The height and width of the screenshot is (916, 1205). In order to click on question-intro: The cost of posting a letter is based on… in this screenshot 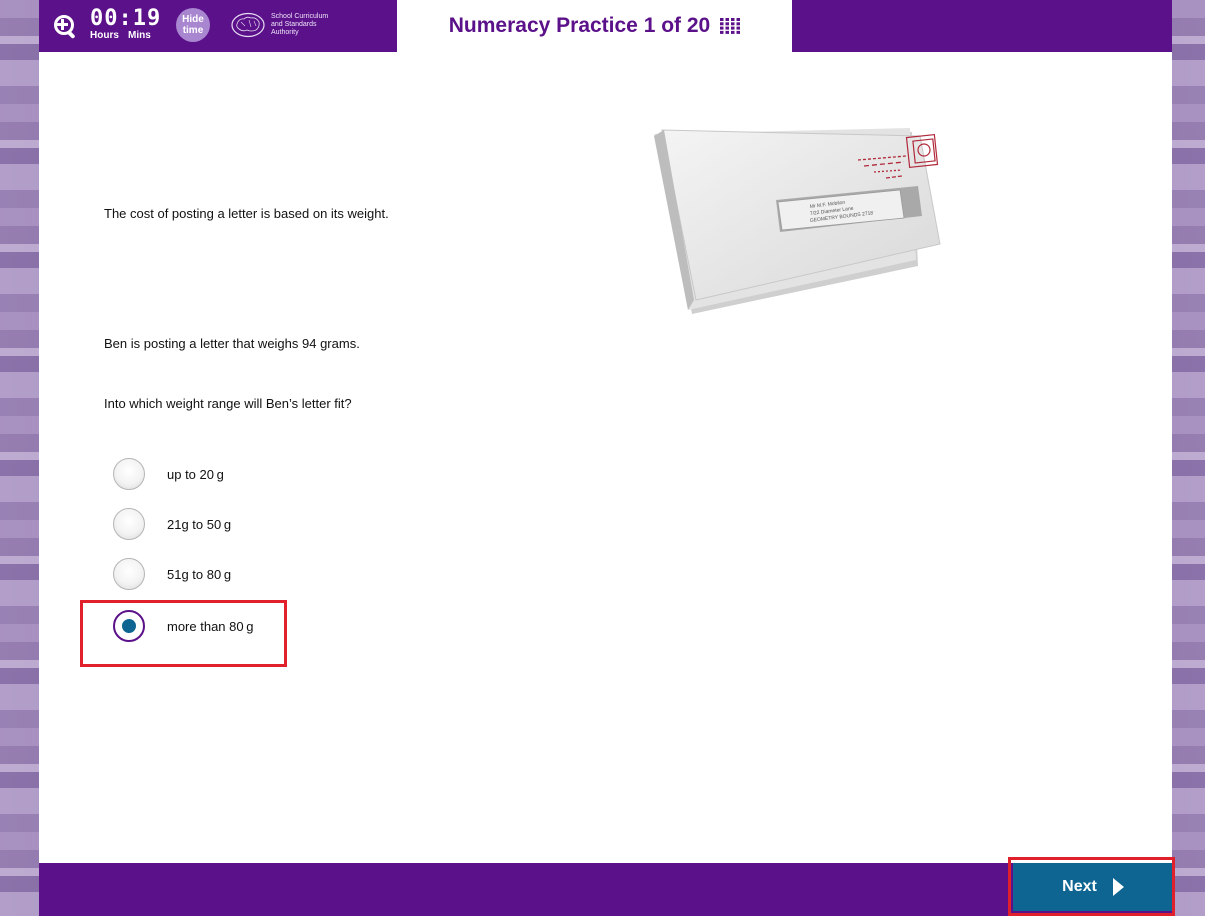, I will do `click(246, 213)`.